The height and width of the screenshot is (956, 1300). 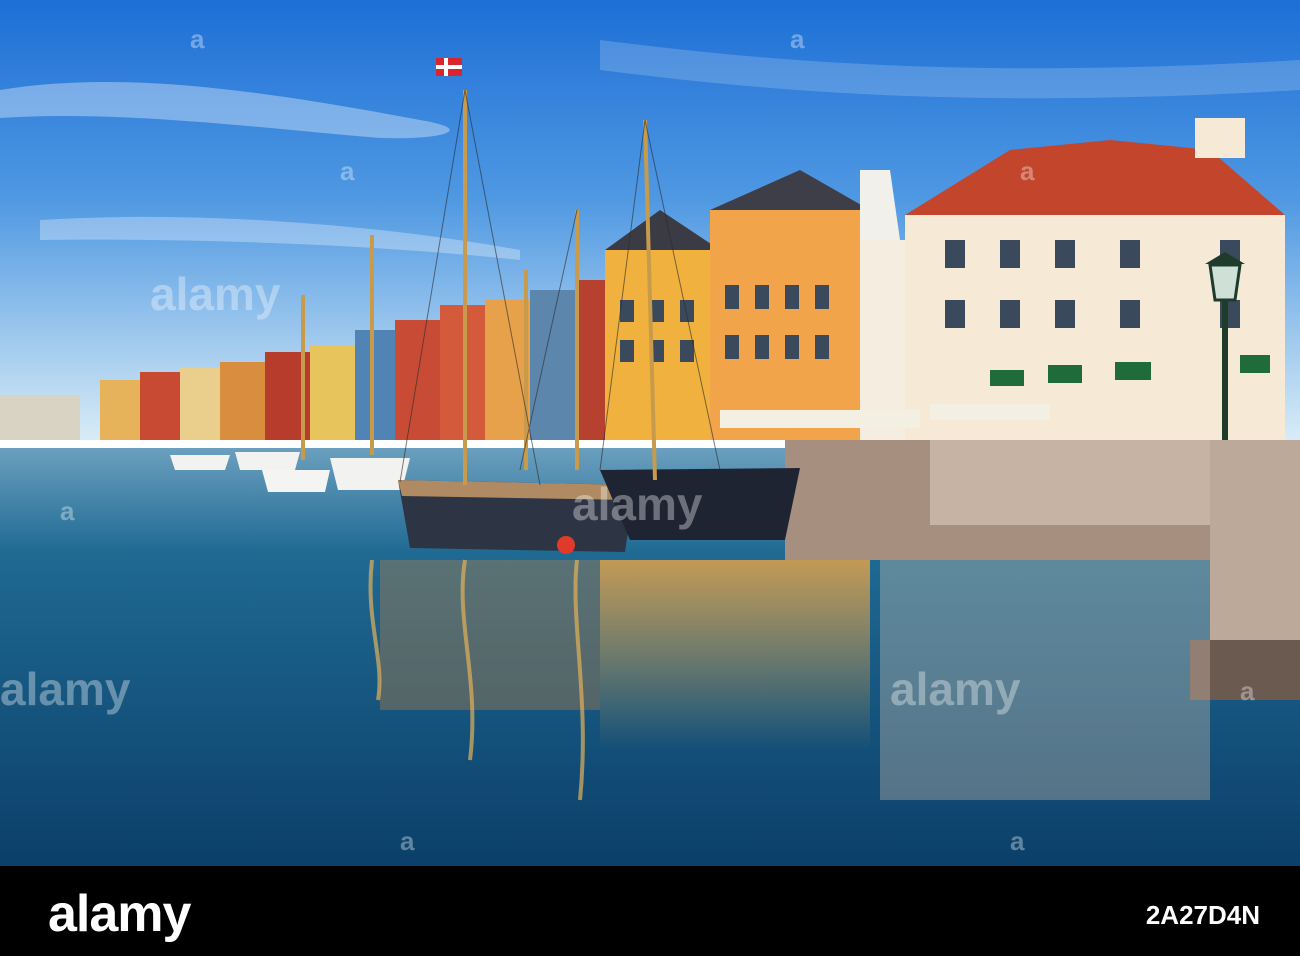 What do you see at coordinates (650, 911) in the screenshot?
I see `stock-footer-bar` at bounding box center [650, 911].